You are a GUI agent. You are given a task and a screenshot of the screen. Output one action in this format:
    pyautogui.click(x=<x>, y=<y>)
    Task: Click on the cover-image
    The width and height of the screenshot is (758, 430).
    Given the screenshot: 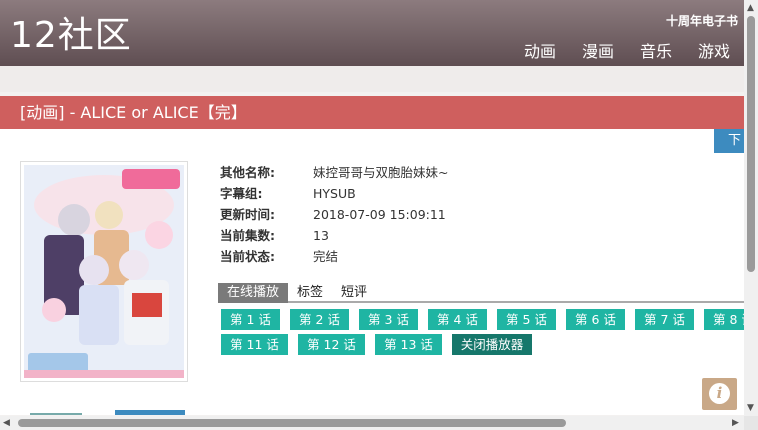 What is the action you would take?
    pyautogui.click(x=104, y=271)
    